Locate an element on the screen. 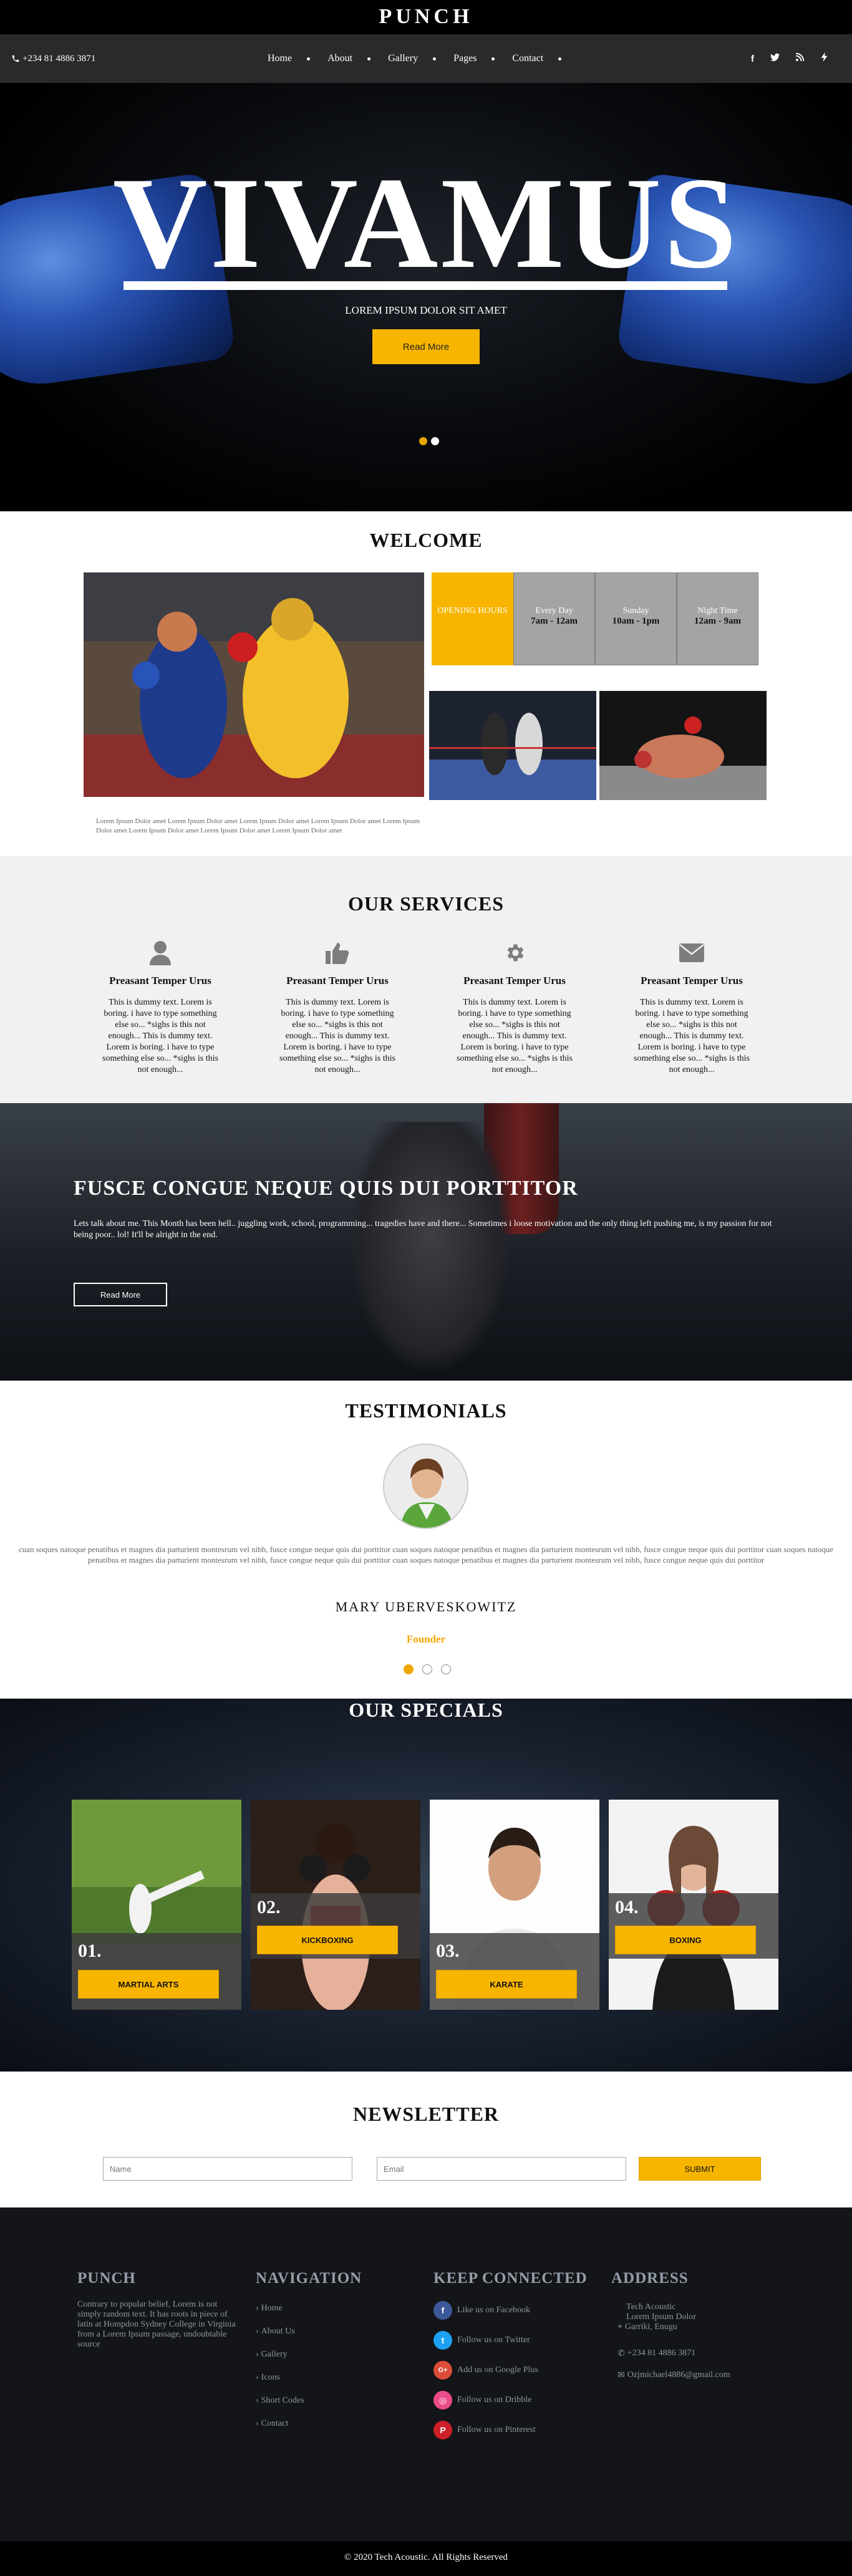 The width and height of the screenshot is (852, 2576). facebook-icon: f is located at coordinates (752, 59).